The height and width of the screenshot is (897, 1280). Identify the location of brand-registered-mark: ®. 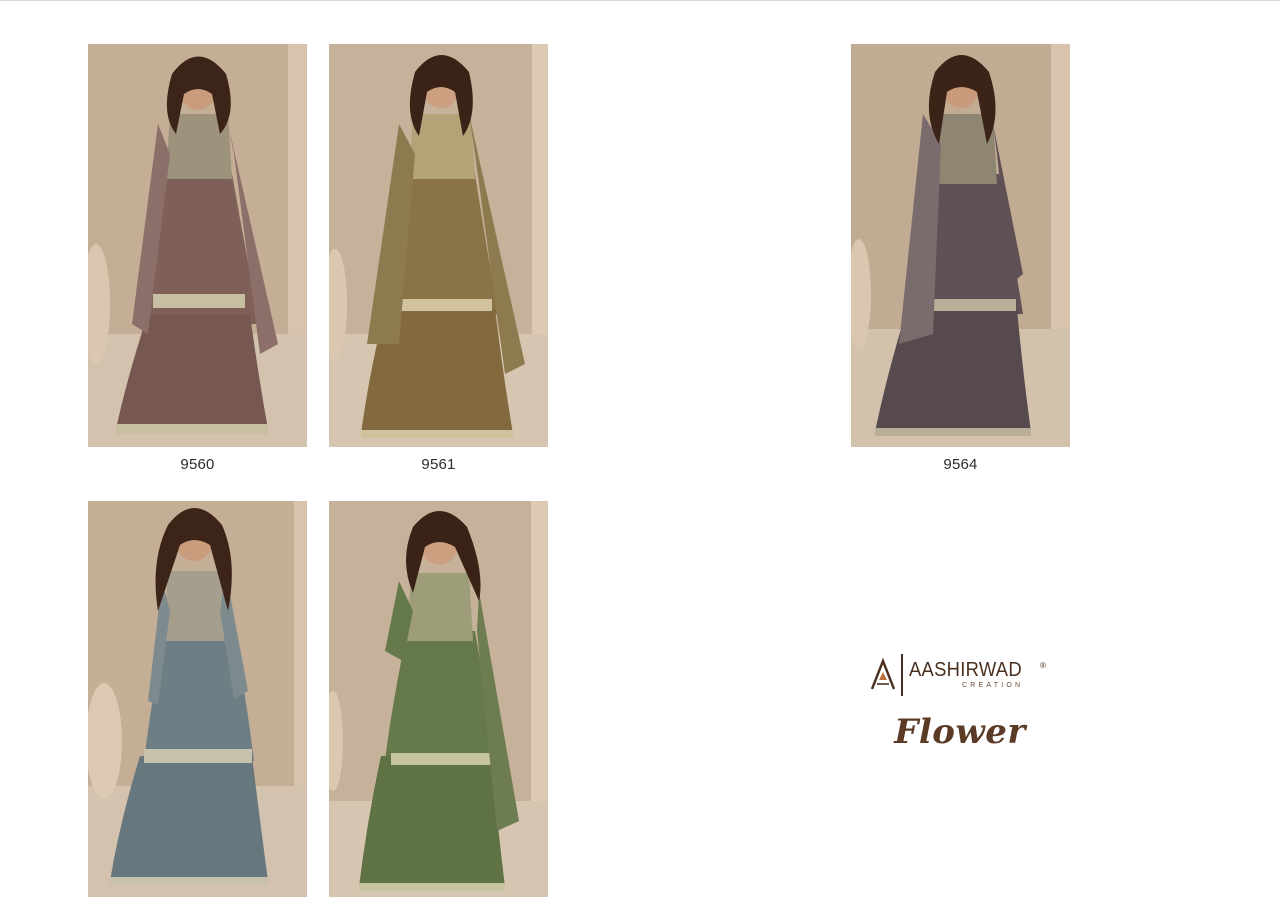
(1043, 665).